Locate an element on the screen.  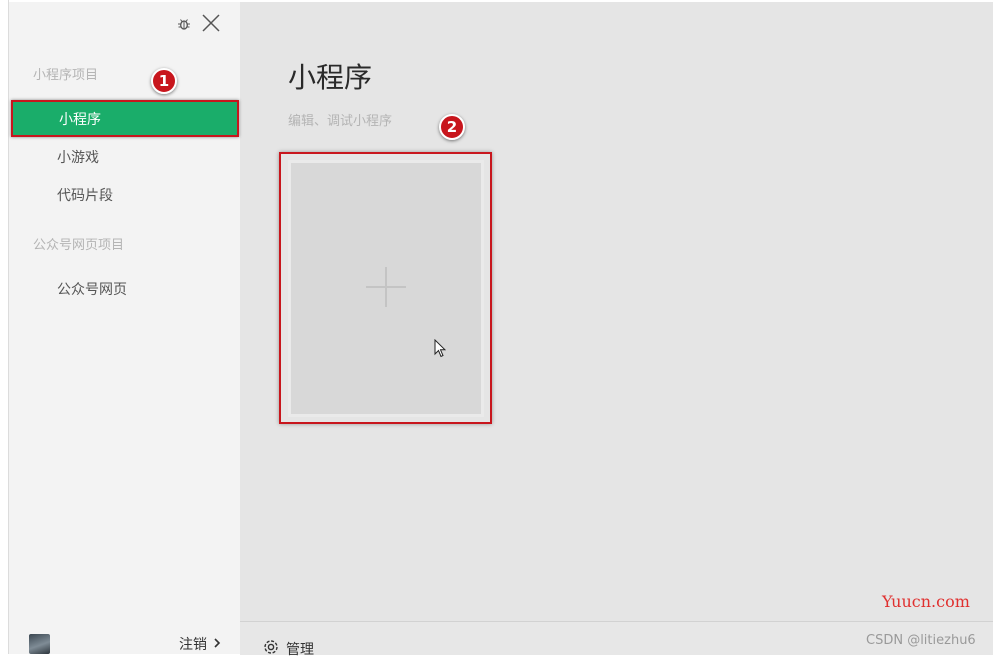
avatar is located at coordinates (39, 644).